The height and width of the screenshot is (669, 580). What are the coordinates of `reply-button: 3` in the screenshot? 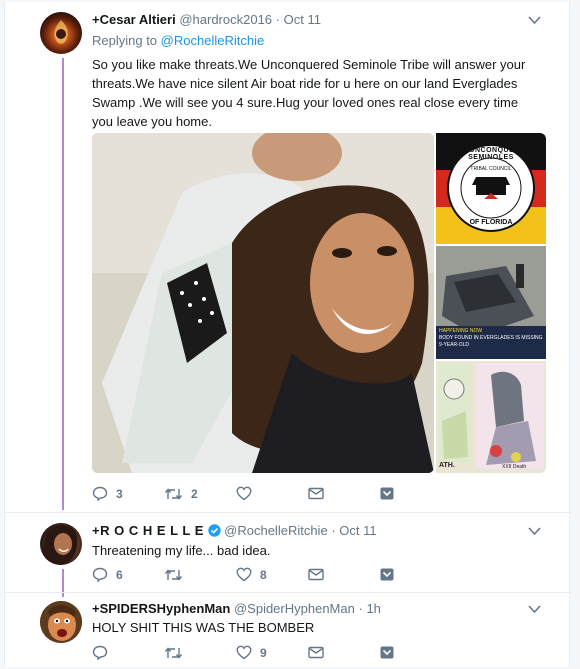 It's located at (128, 493).